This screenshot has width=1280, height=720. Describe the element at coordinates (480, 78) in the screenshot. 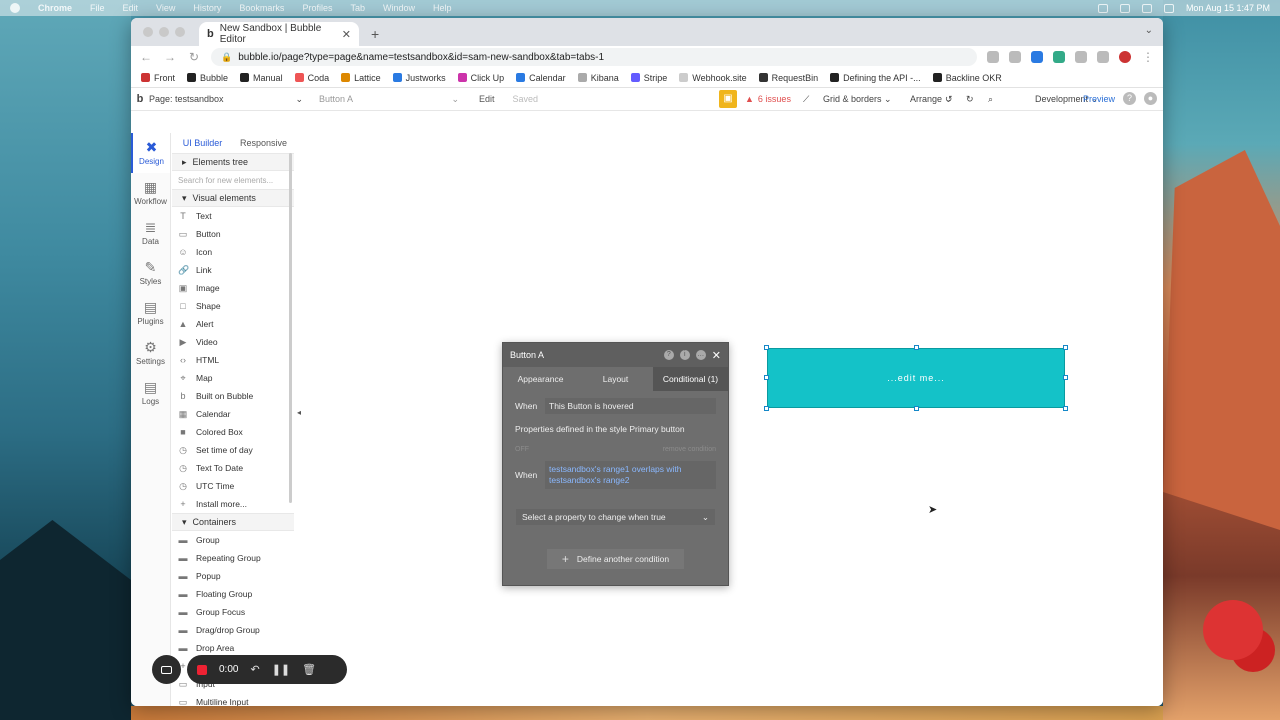

I see `bookmark-clickup: Click Up` at that location.